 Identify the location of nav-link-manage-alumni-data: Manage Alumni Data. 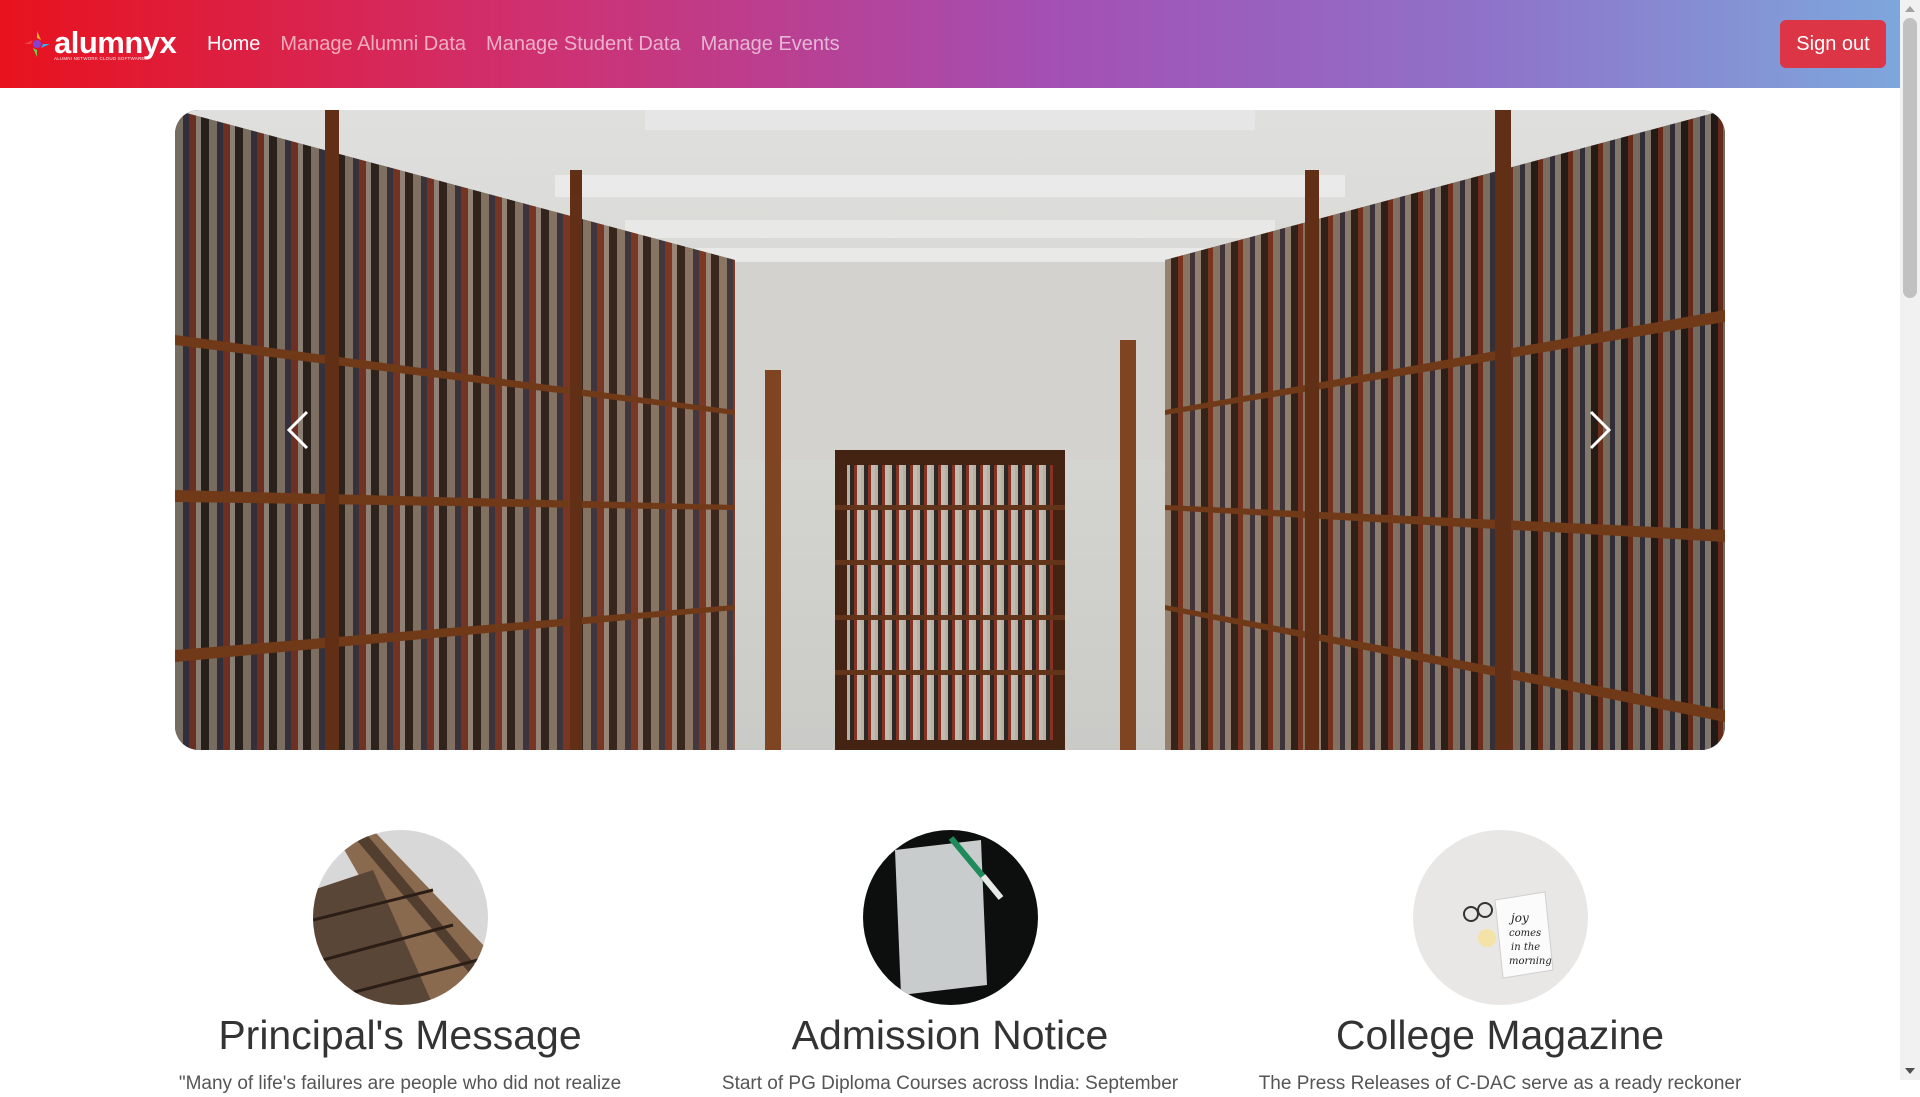
(373, 44).